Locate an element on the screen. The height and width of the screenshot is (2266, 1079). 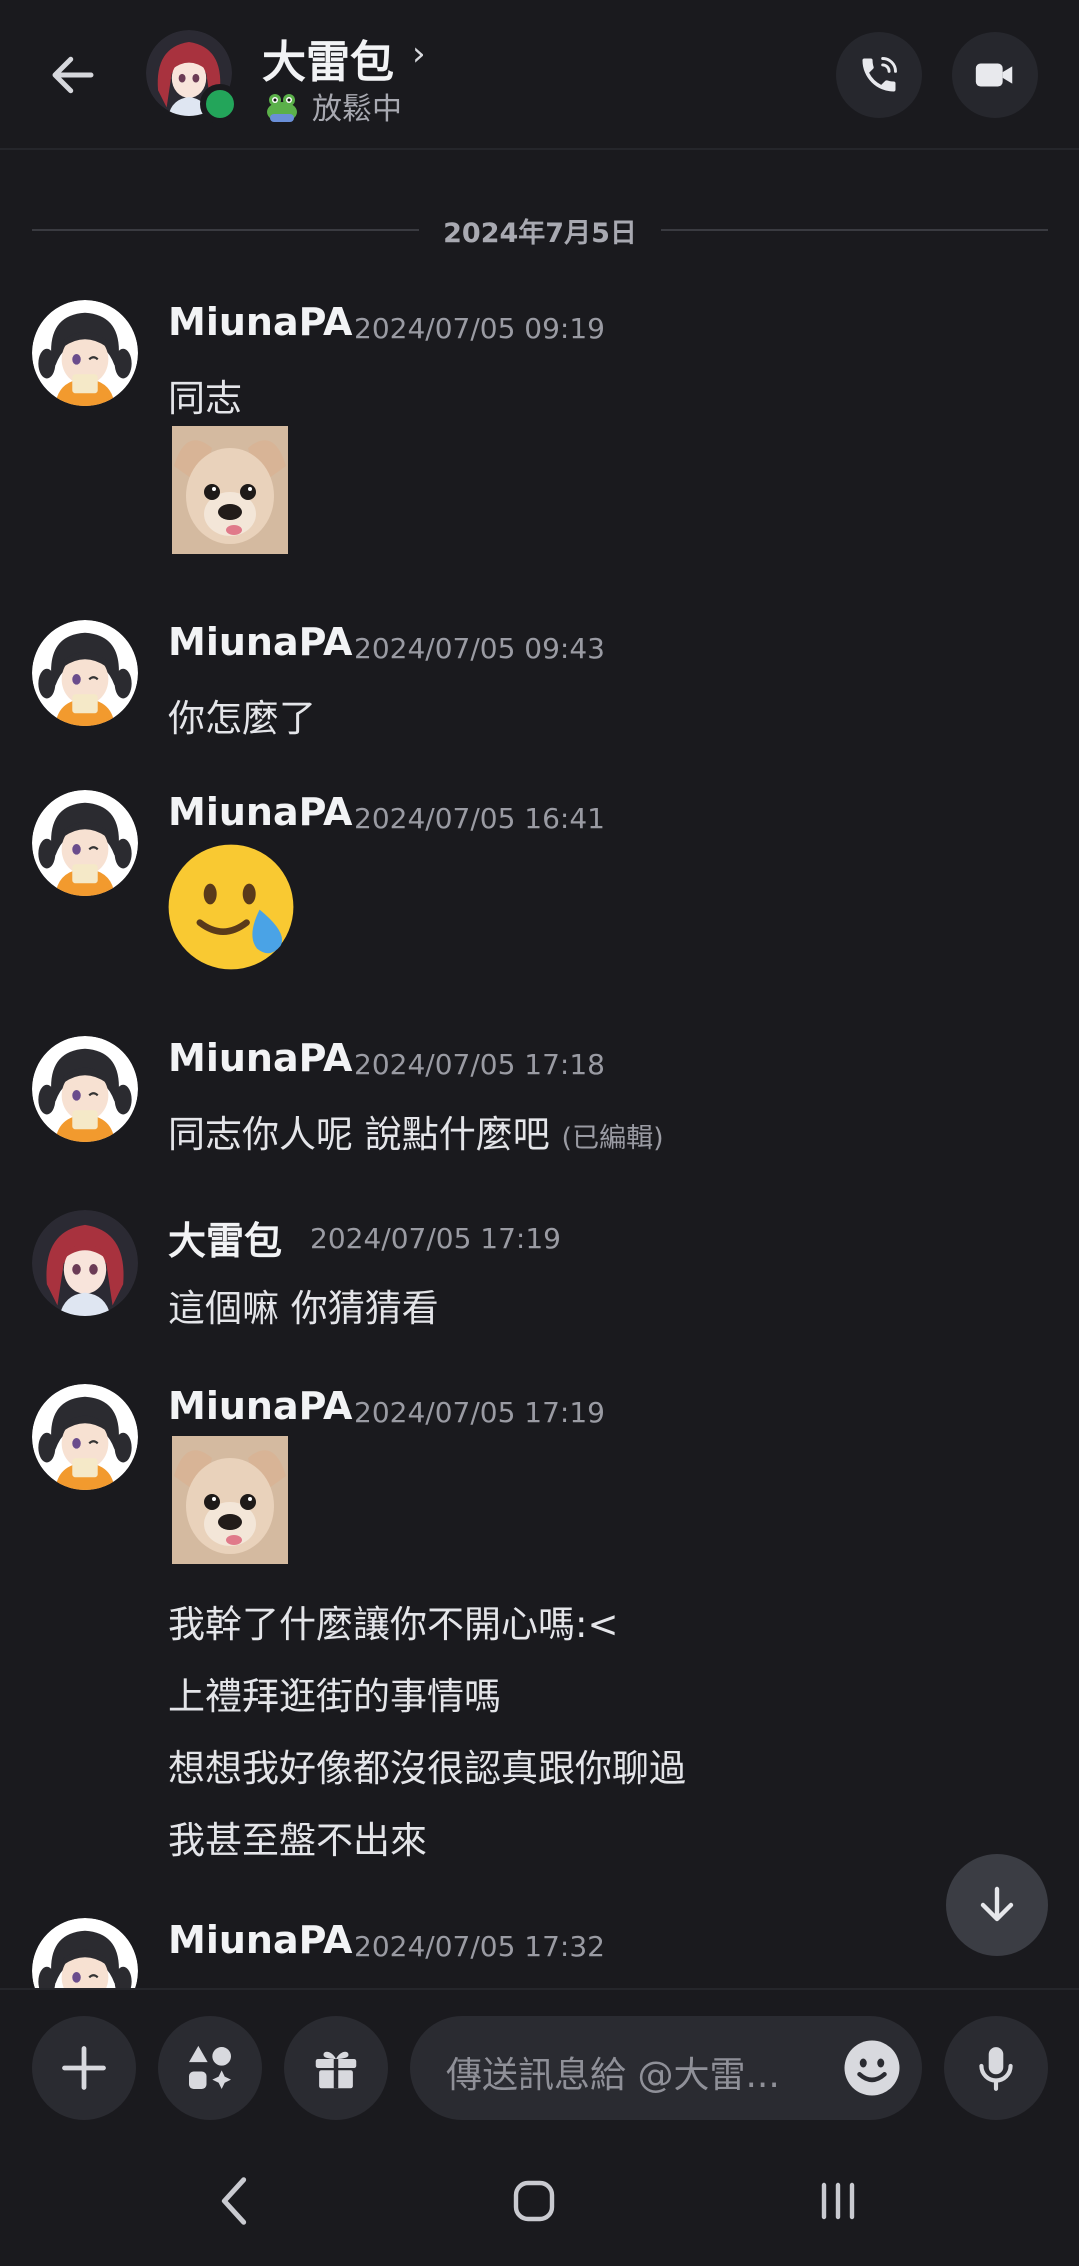
scroll-to-bottom-button is located at coordinates (997, 1905).